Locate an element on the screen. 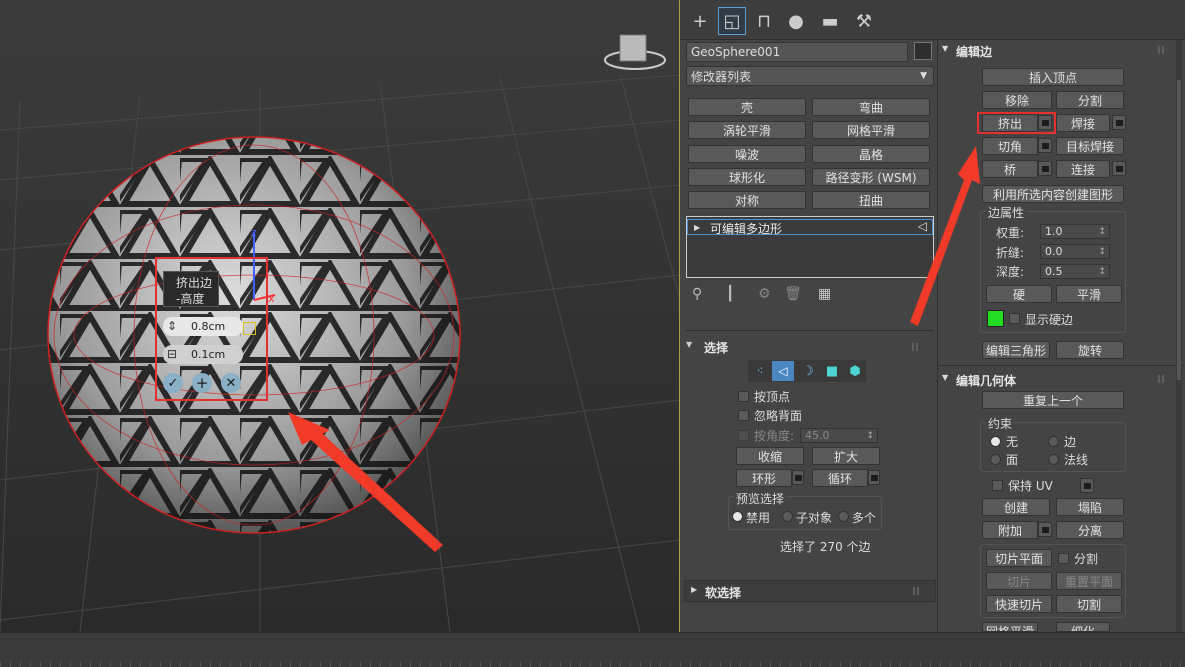  weld-button: 焊接 is located at coordinates (1083, 123).